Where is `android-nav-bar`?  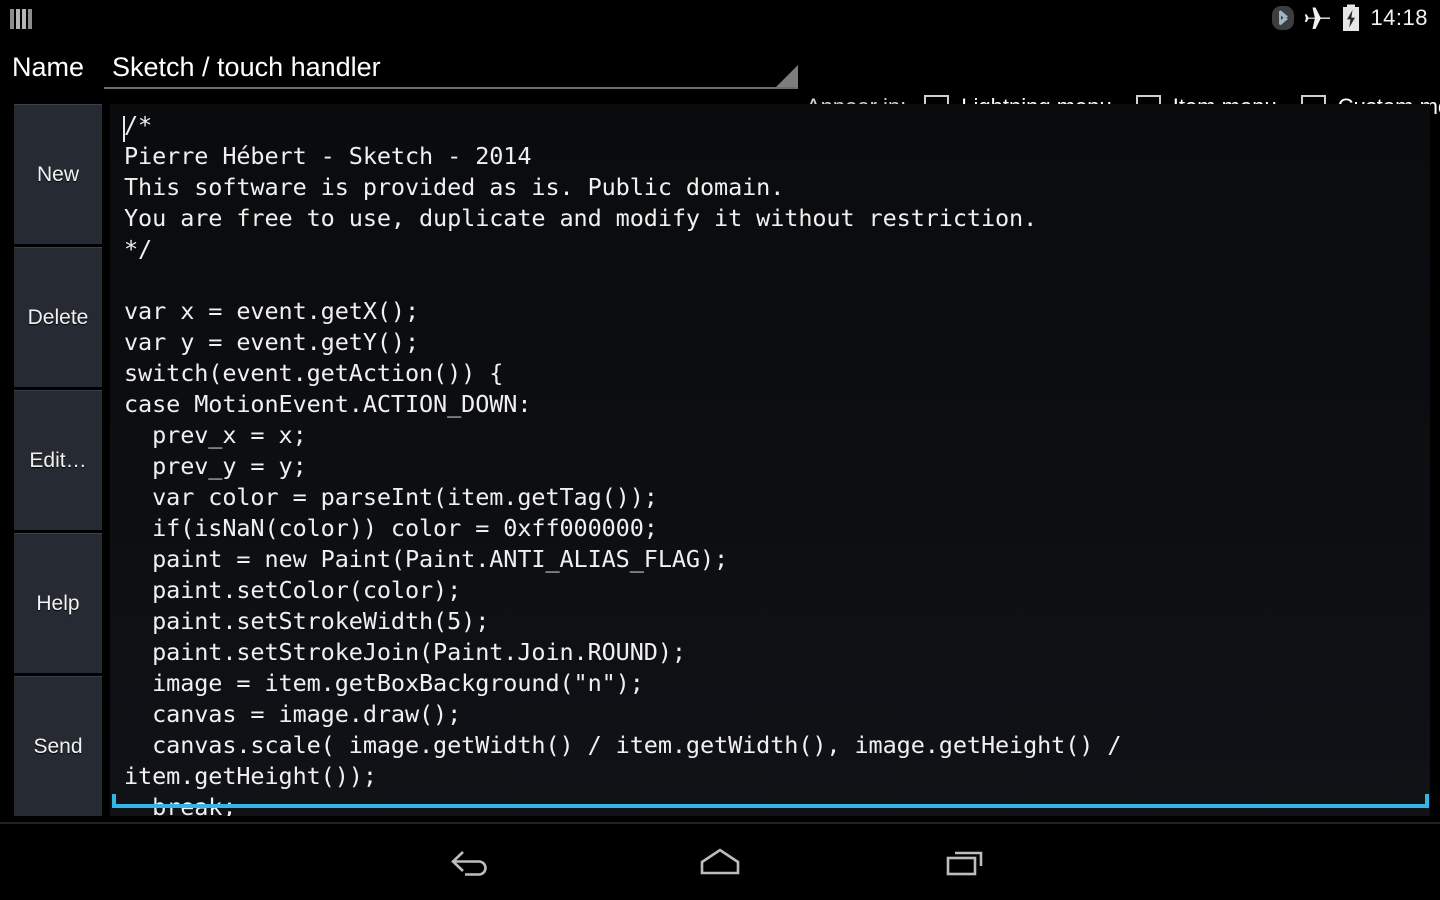 android-nav-bar is located at coordinates (720, 861).